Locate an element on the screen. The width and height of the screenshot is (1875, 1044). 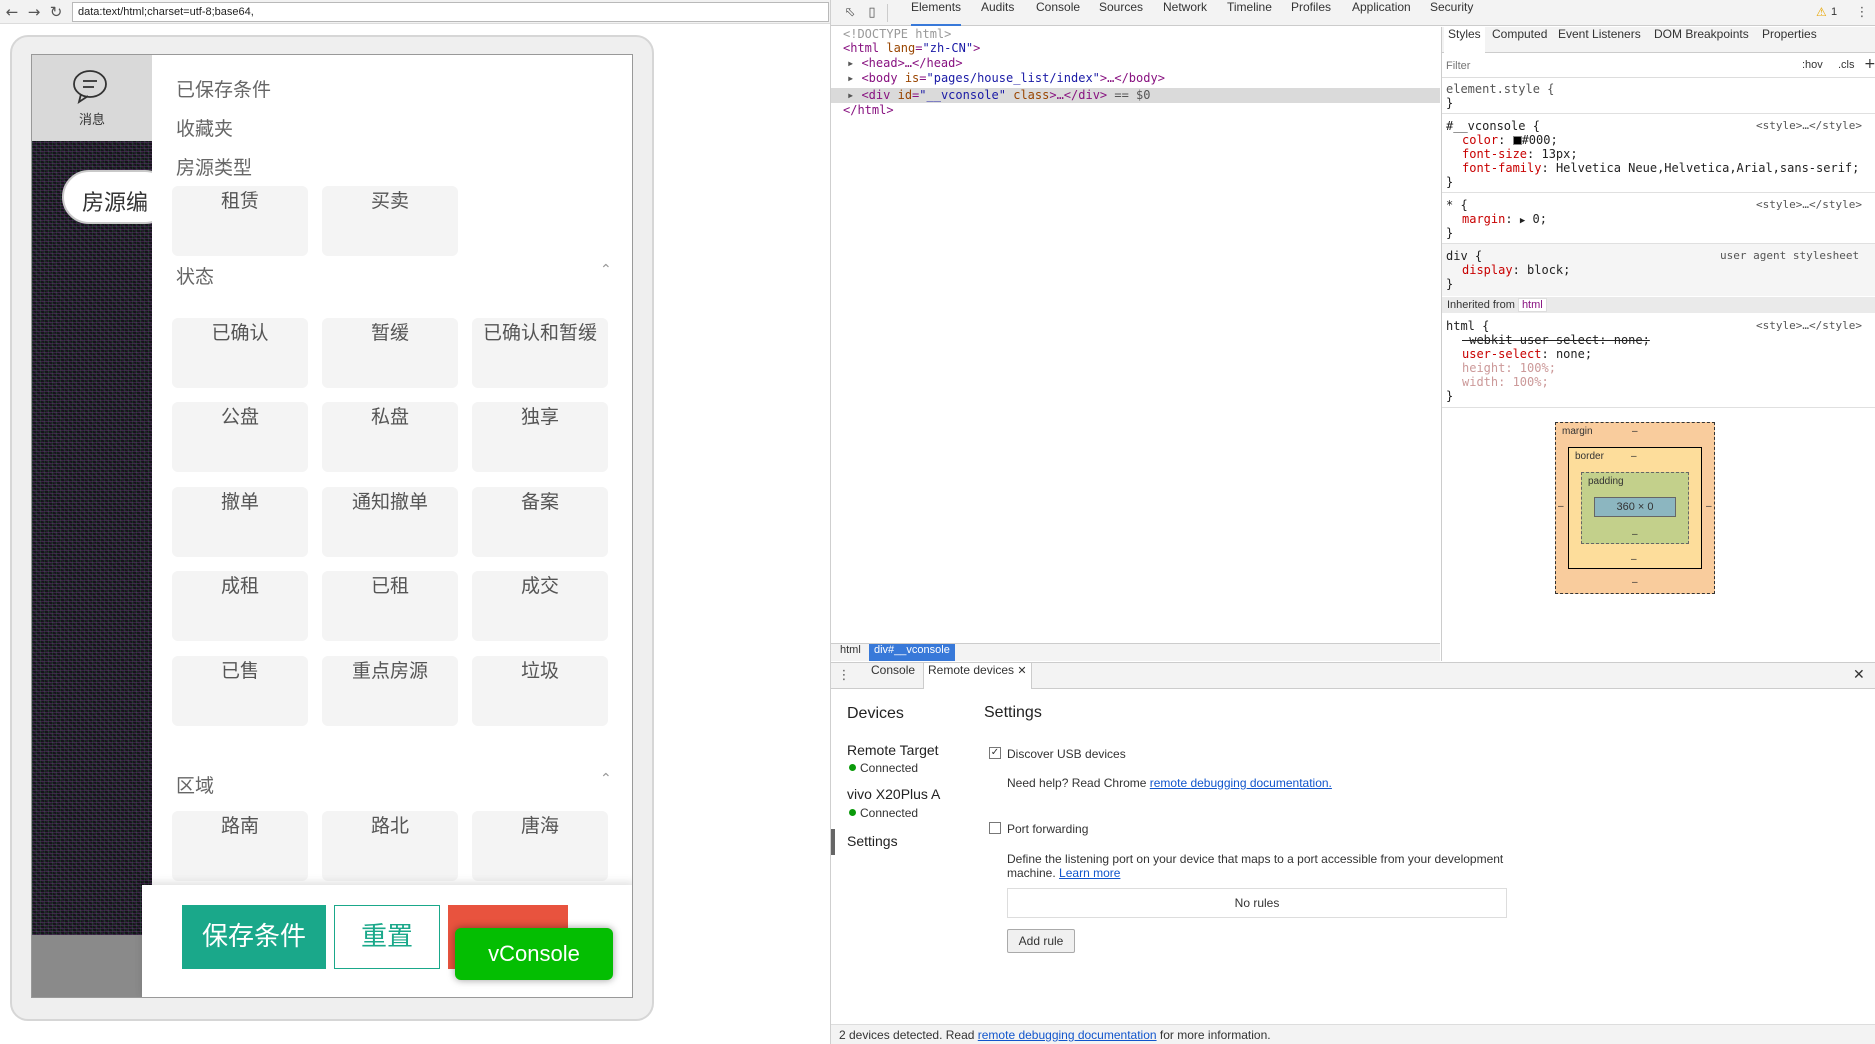
tab-application: Application is located at coordinates (1381, 13).